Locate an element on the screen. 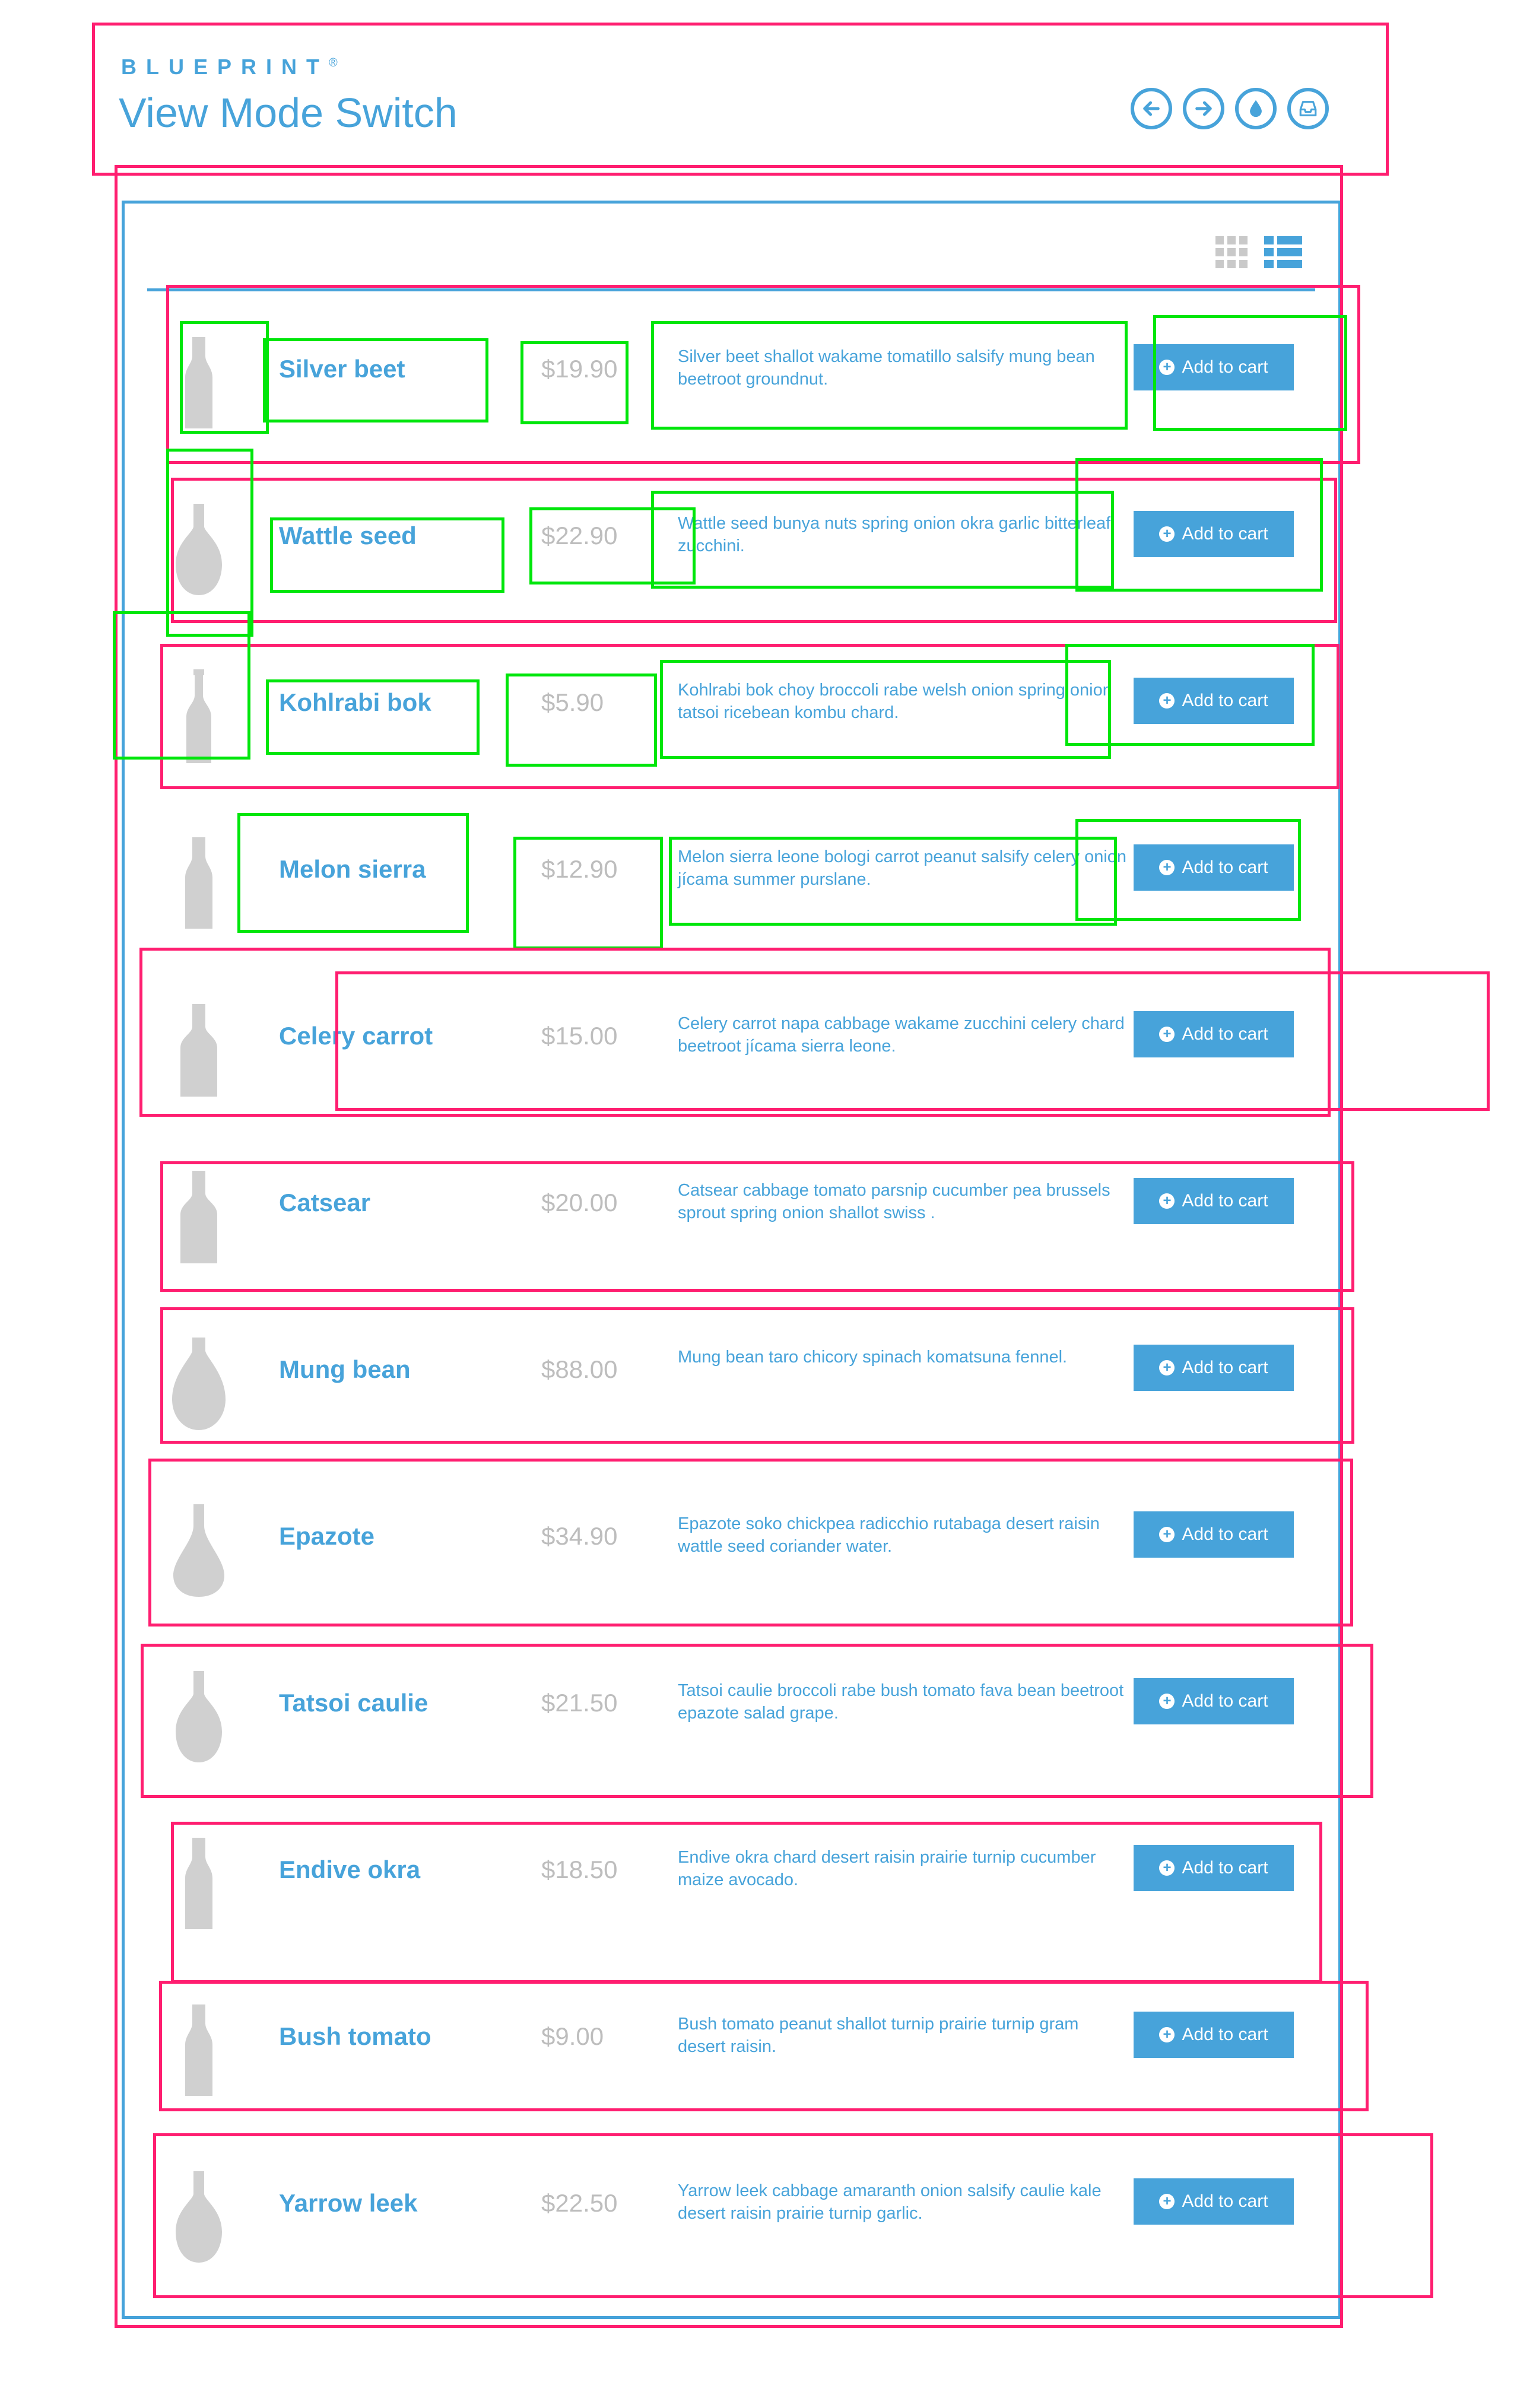  product-price: $19.90 is located at coordinates (580, 369).